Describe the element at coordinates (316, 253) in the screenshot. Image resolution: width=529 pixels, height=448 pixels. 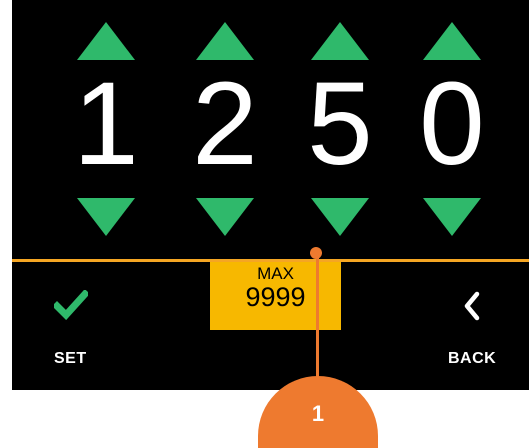
I see `callout-anchor-dot` at that location.